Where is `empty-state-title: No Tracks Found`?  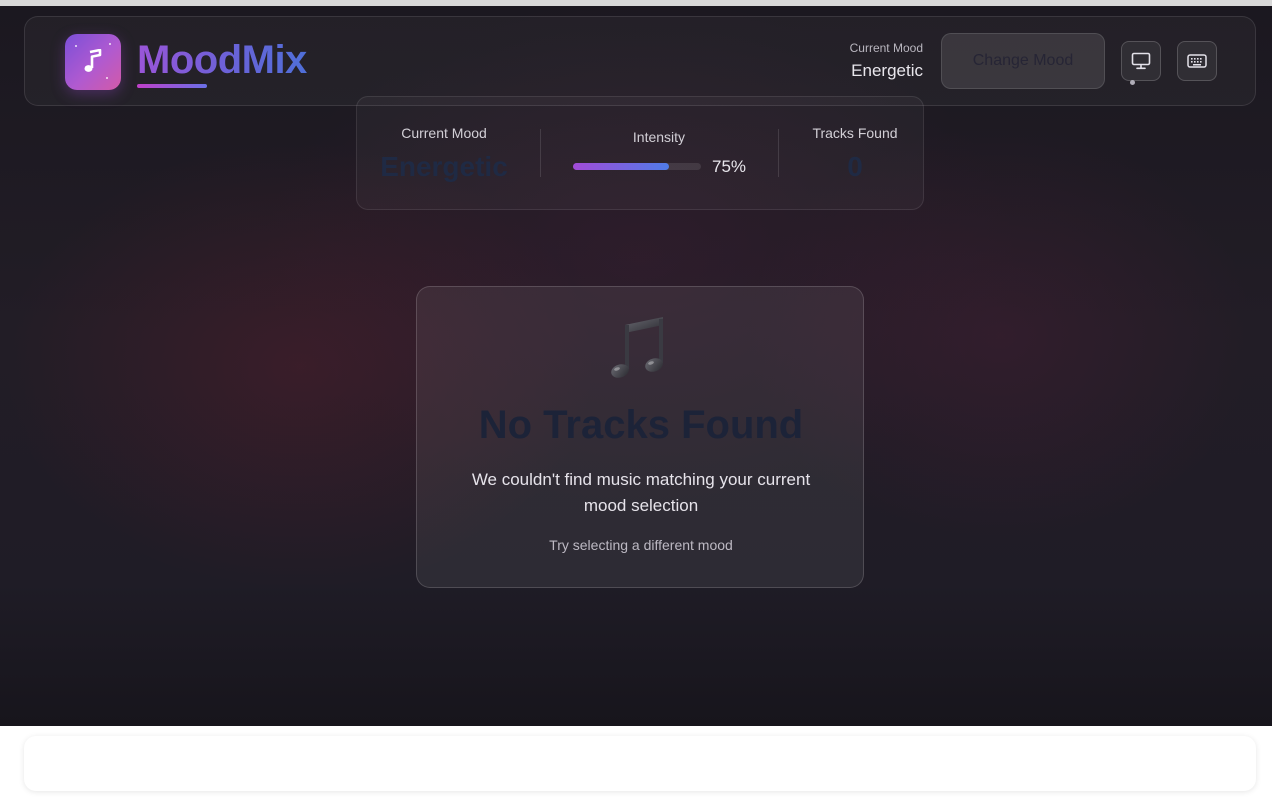
empty-state-title: No Tracks Found is located at coordinates (641, 425).